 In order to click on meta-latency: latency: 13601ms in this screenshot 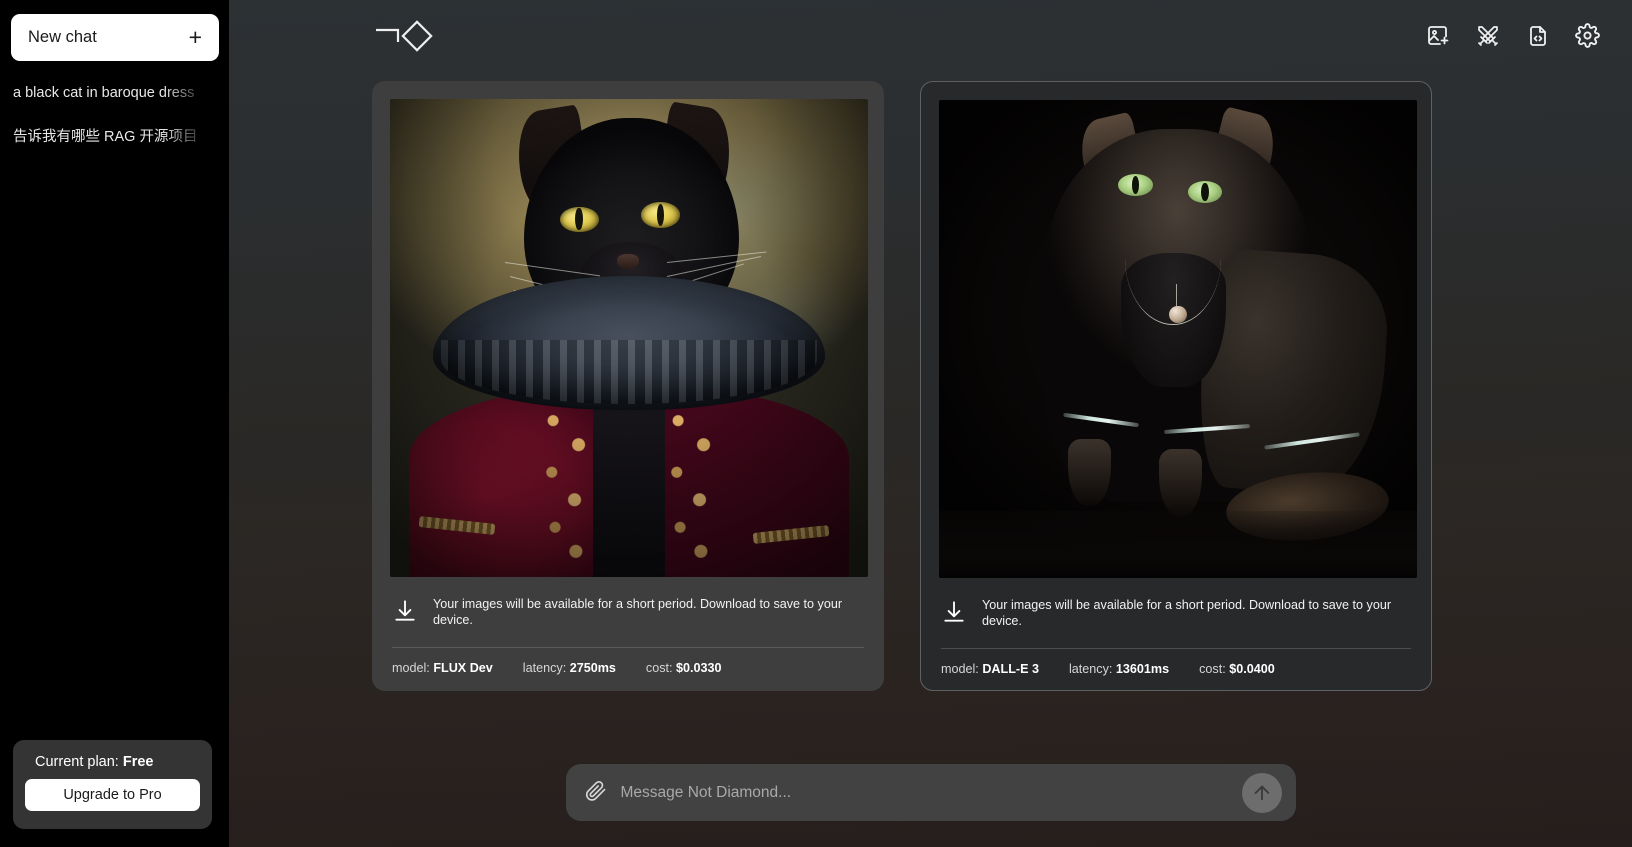, I will do `click(1119, 669)`.